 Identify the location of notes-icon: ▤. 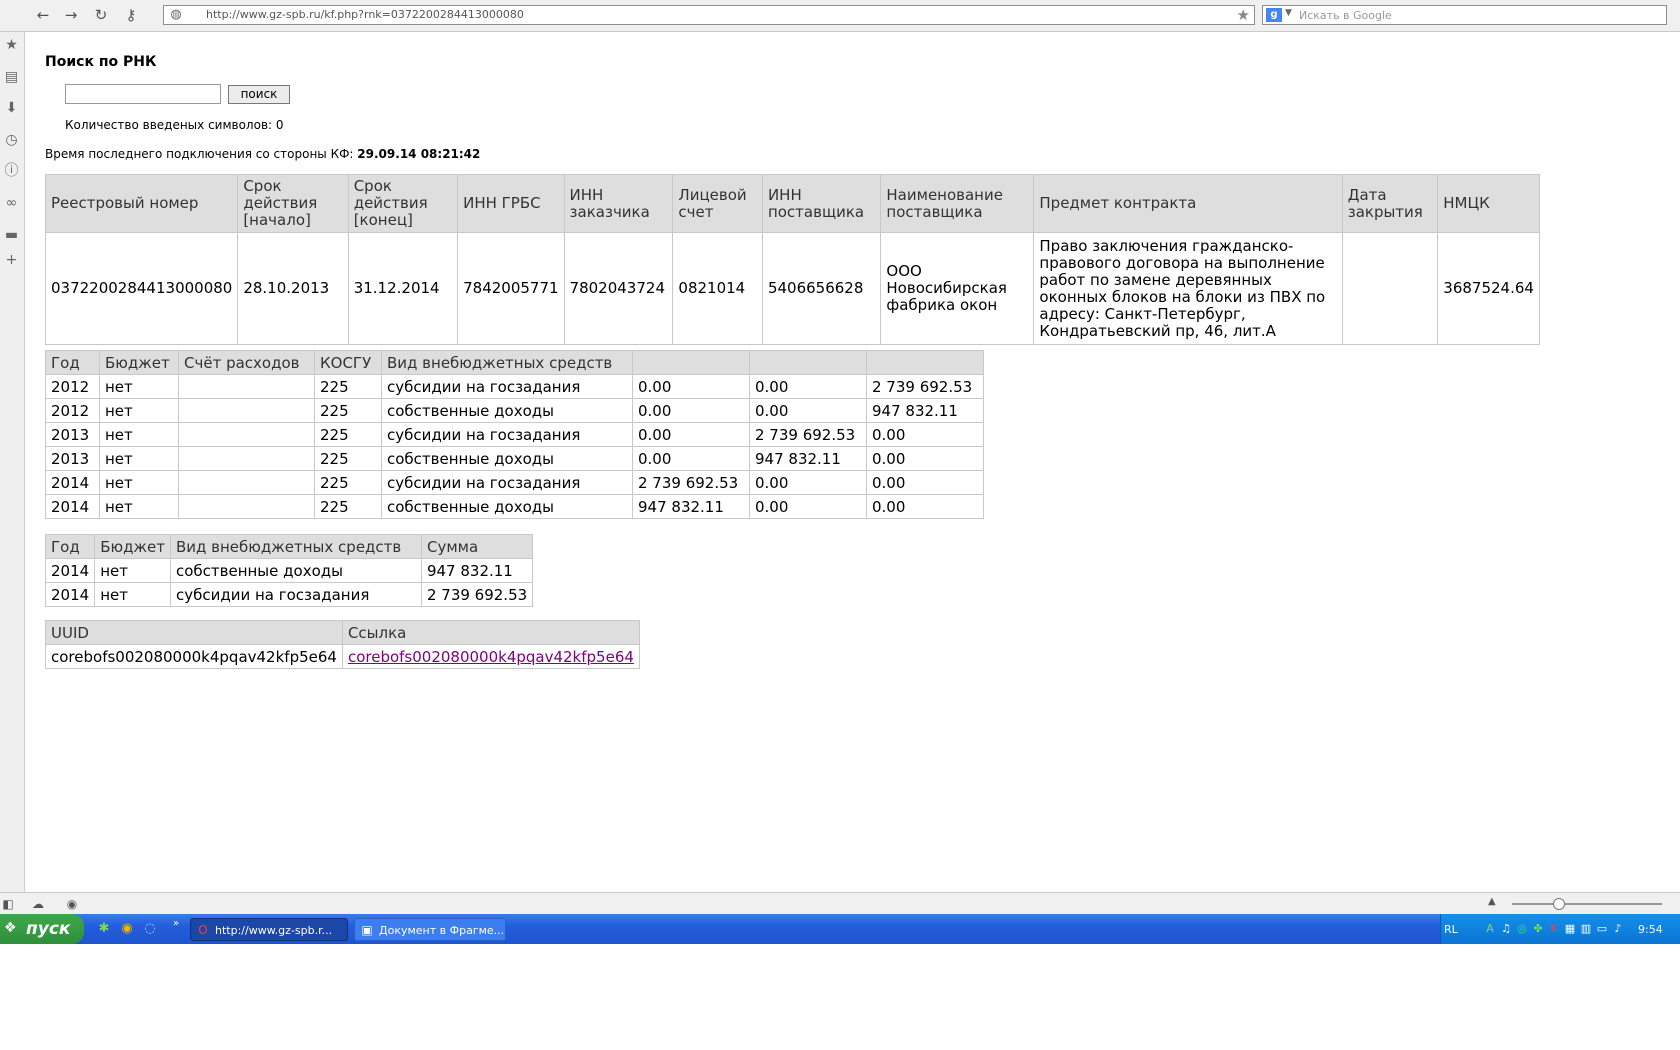
(11, 77).